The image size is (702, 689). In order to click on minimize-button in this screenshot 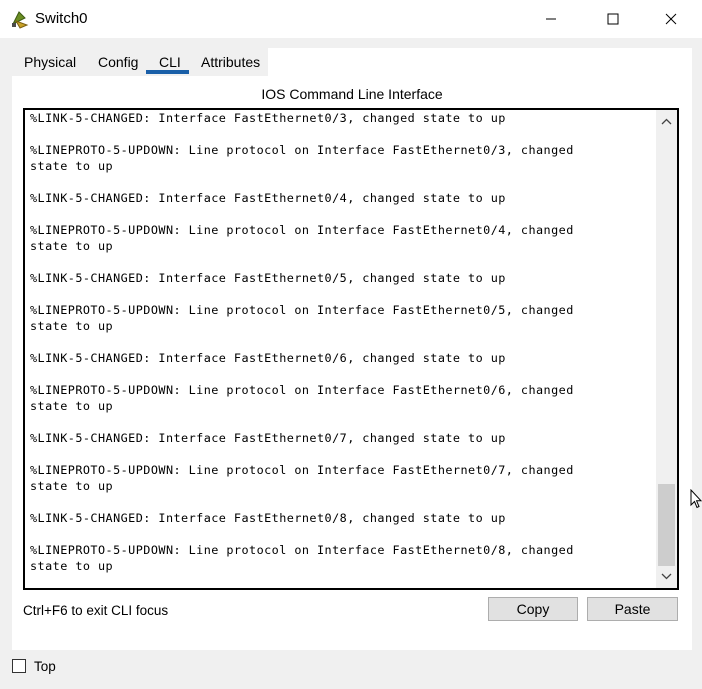, I will do `click(551, 19)`.